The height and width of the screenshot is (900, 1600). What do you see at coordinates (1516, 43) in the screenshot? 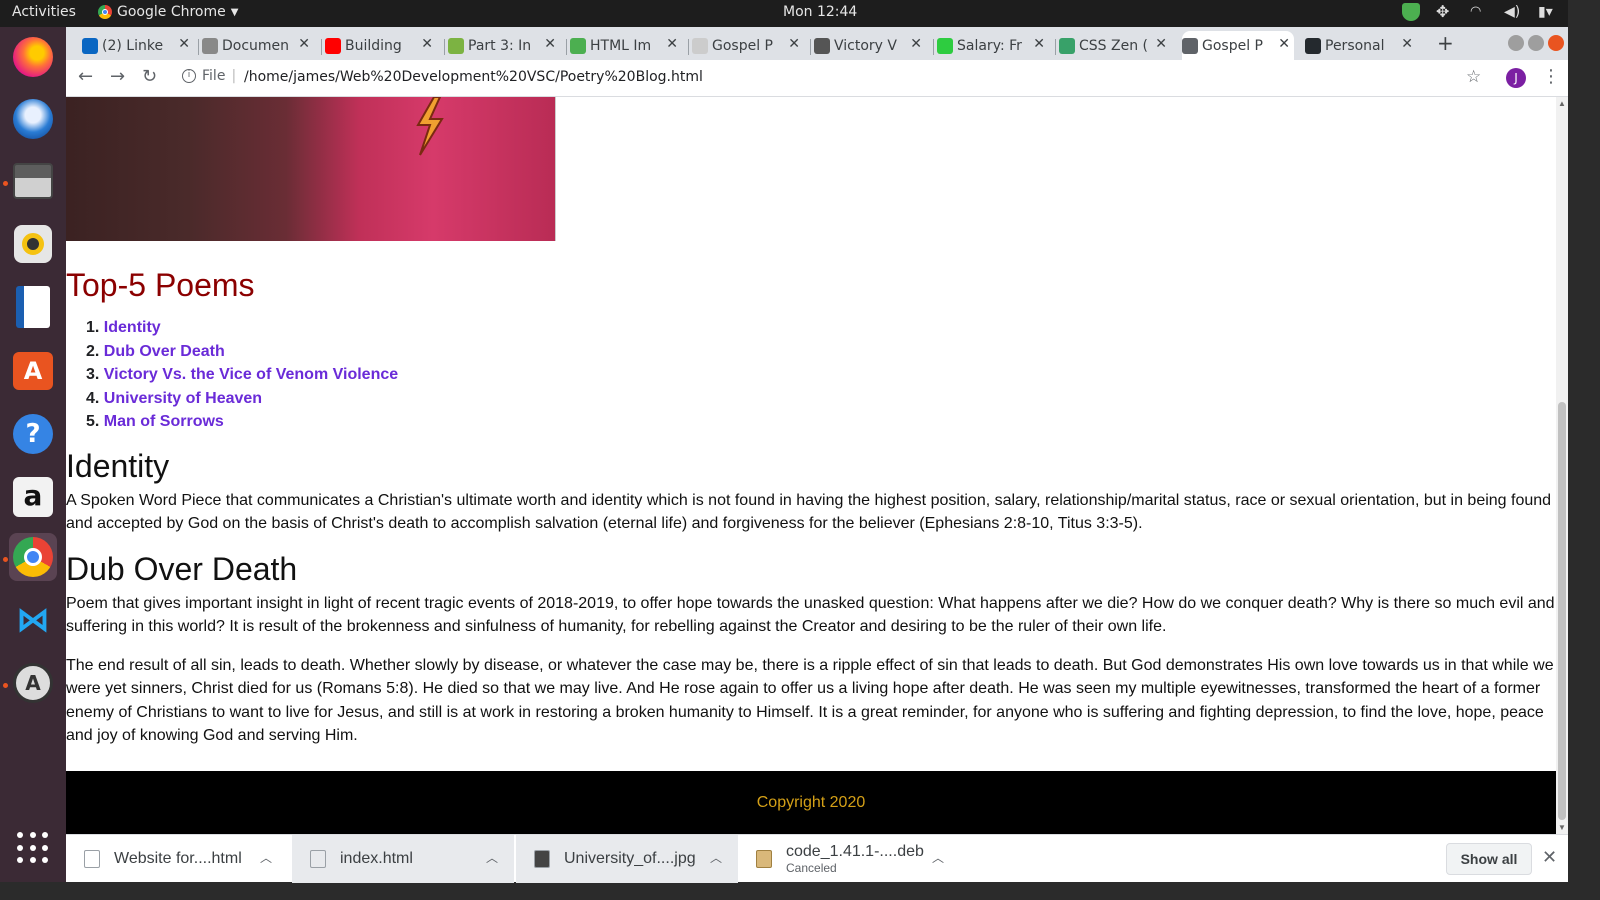
I see `minimize-button` at bounding box center [1516, 43].